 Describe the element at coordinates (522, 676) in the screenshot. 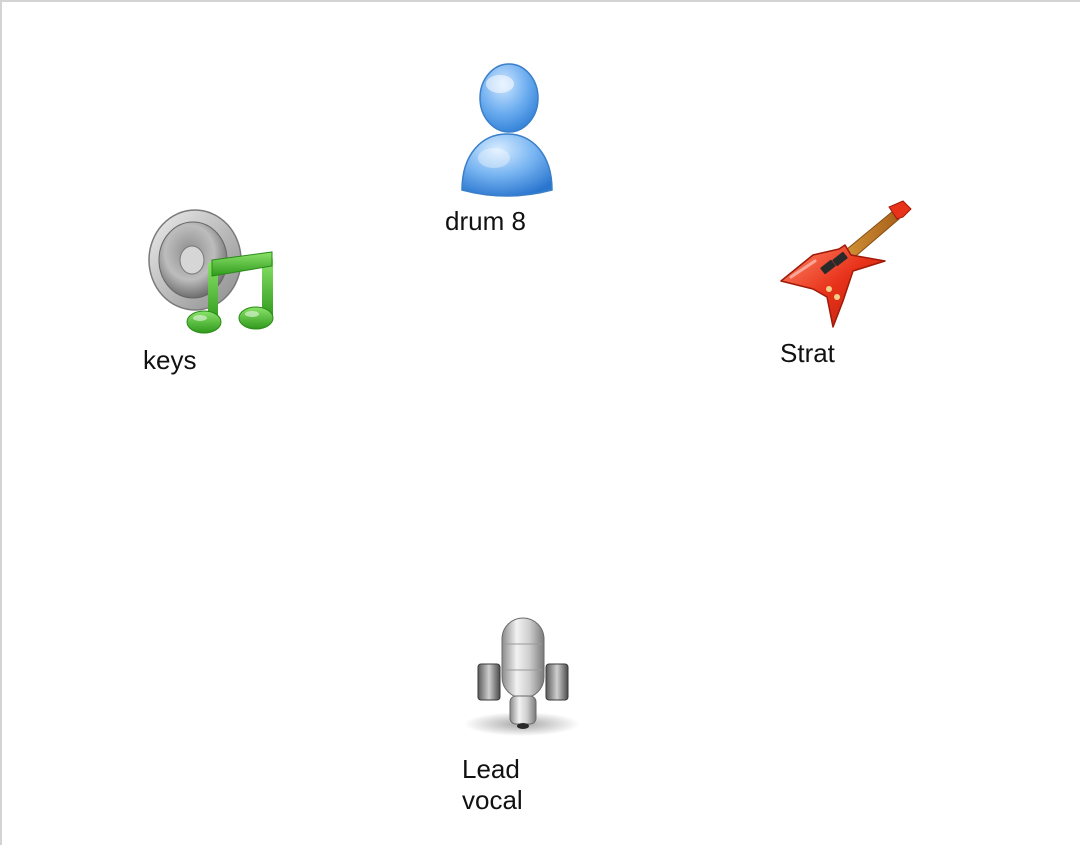

I see `microphone-icon` at that location.